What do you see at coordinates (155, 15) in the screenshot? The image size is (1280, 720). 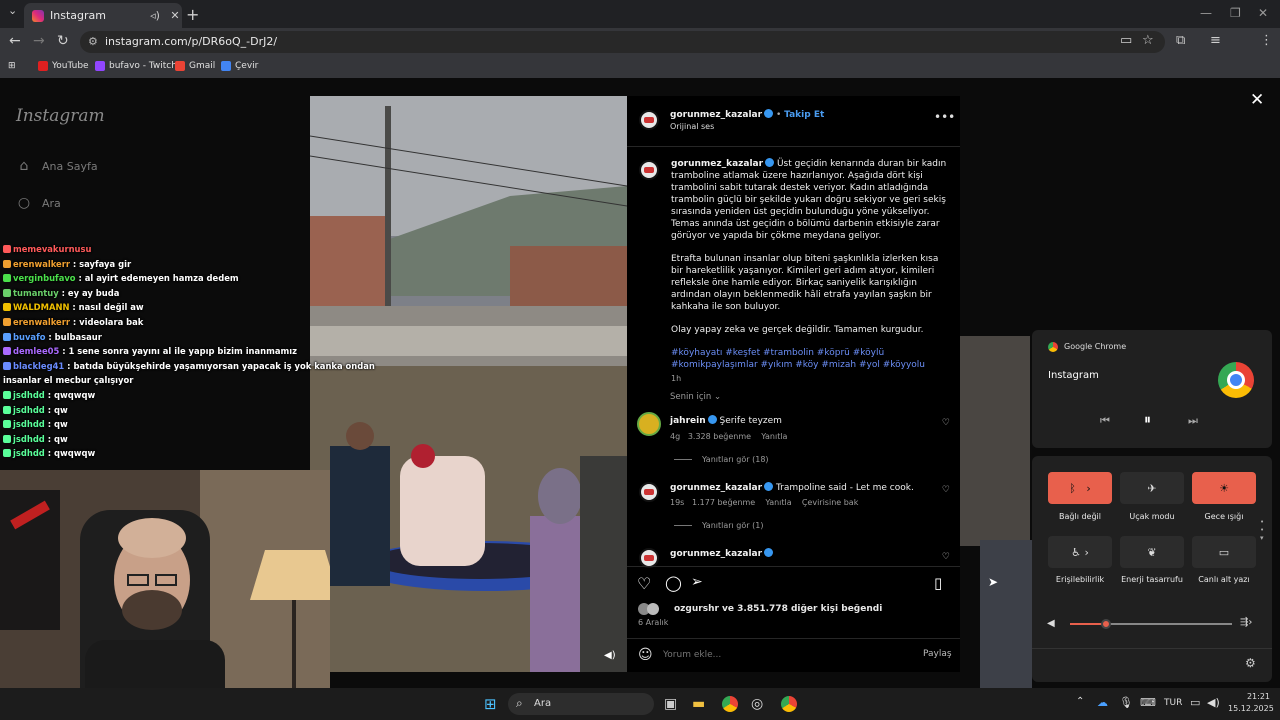 I see `speaker-icon: ◃)` at bounding box center [155, 15].